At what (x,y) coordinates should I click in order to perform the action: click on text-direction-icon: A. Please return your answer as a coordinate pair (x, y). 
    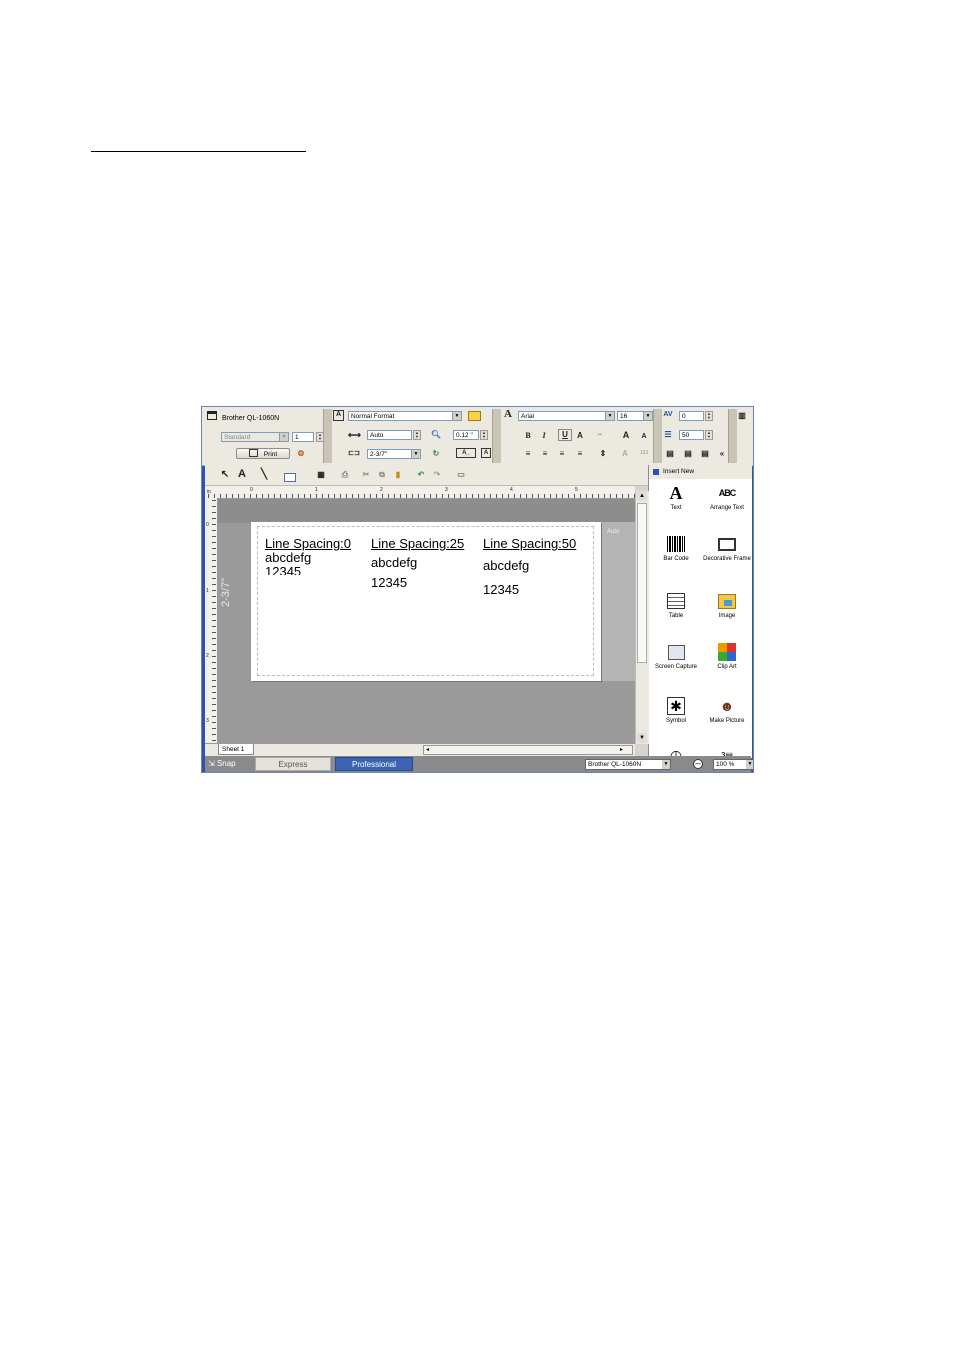
    Looking at the image, I should click on (625, 453).